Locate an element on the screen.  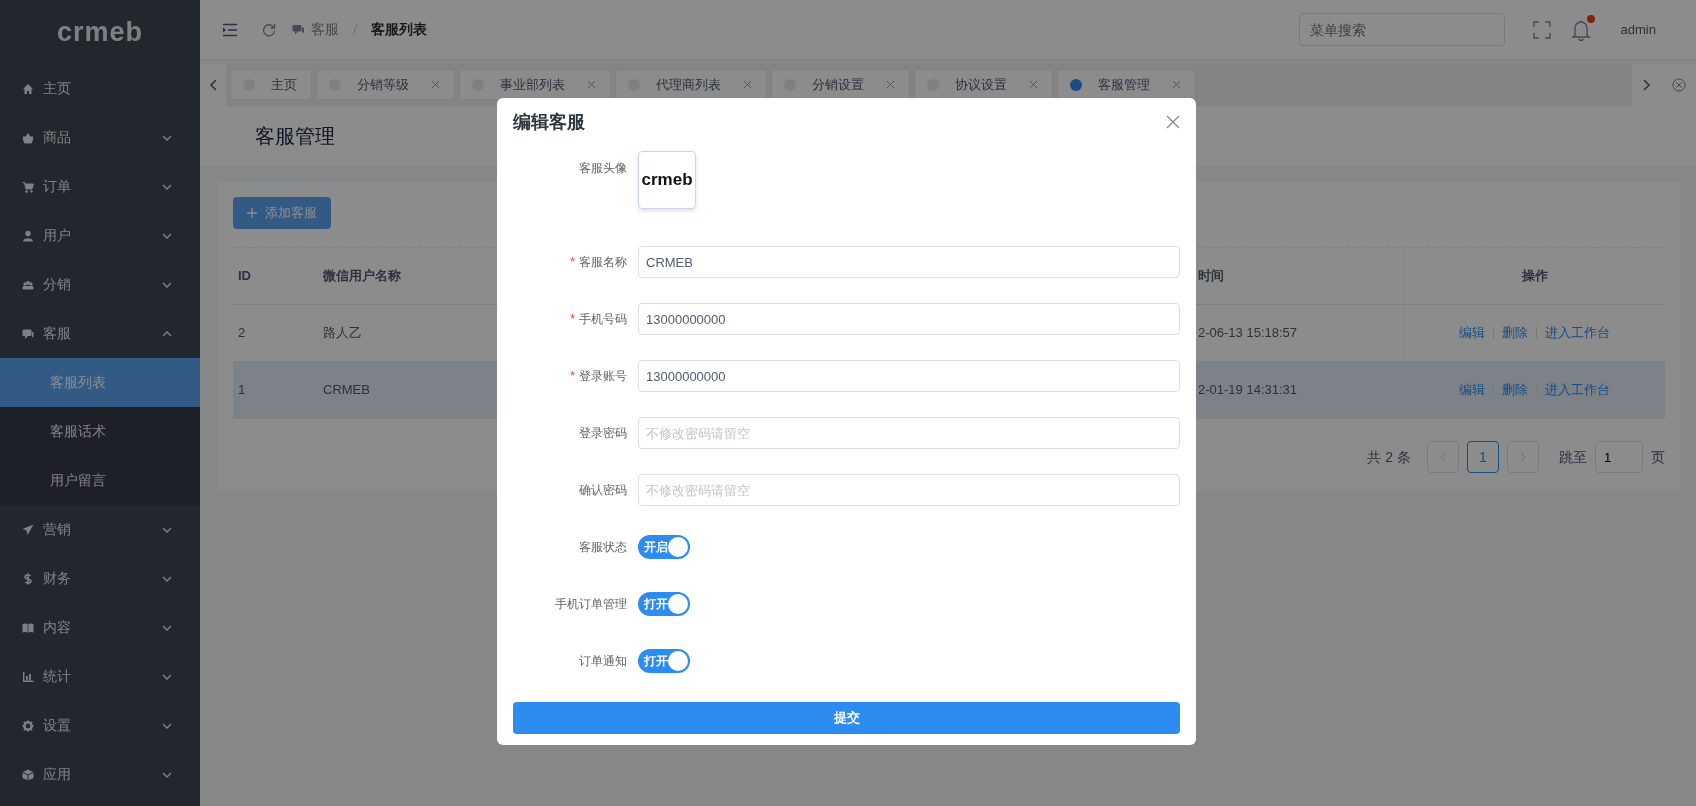
avatar-logo: crmeb is located at coordinates (667, 180).